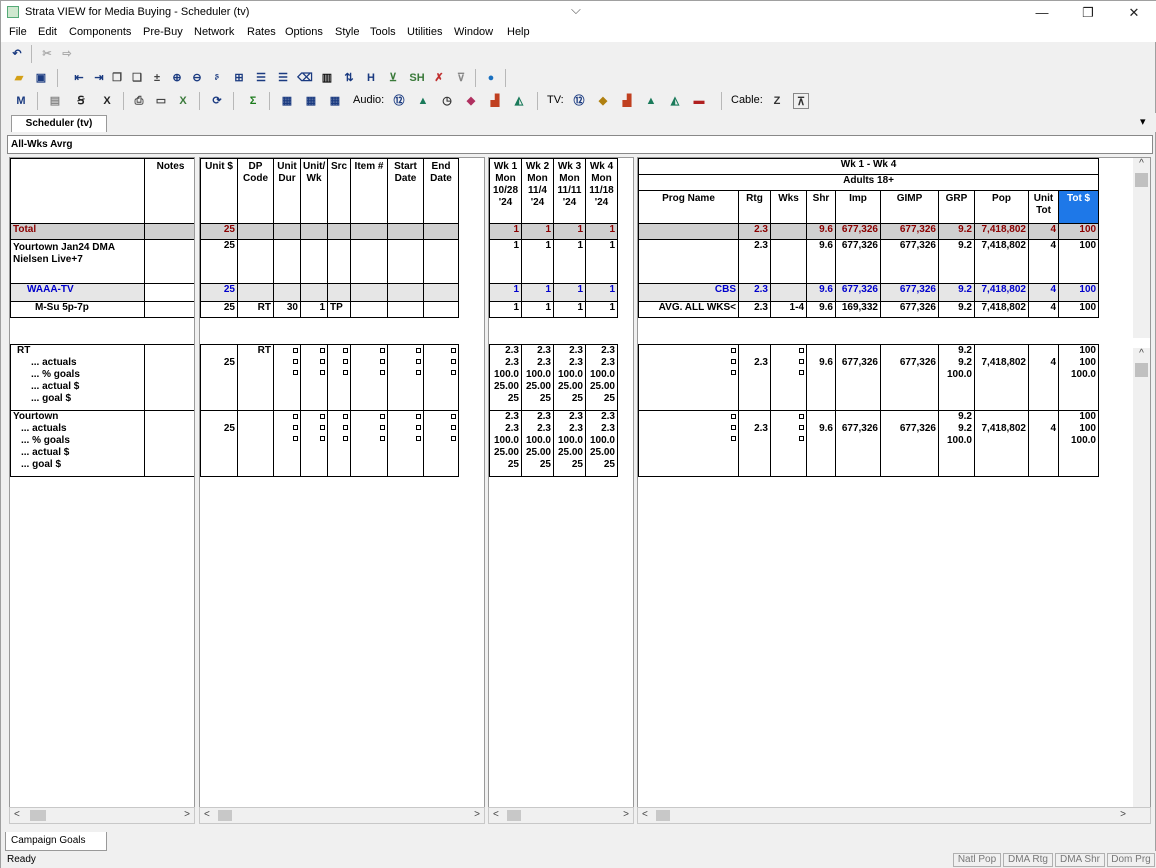  Describe the element at coordinates (537, 191) in the screenshot. I see `col-week-2: Wk 2 Mon 11/4'24` at that location.